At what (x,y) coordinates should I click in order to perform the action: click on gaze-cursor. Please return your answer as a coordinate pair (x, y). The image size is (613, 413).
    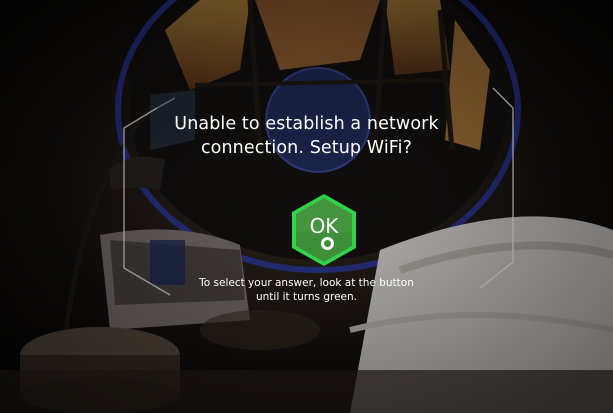
    Looking at the image, I should click on (327, 243).